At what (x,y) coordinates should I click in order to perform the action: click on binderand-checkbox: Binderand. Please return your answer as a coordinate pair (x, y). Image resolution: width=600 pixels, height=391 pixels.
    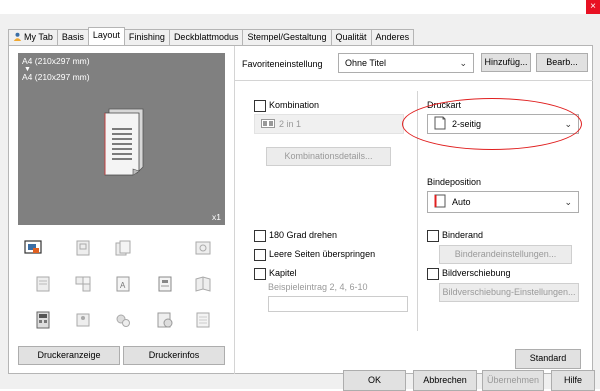
    Looking at the image, I should click on (455, 236).